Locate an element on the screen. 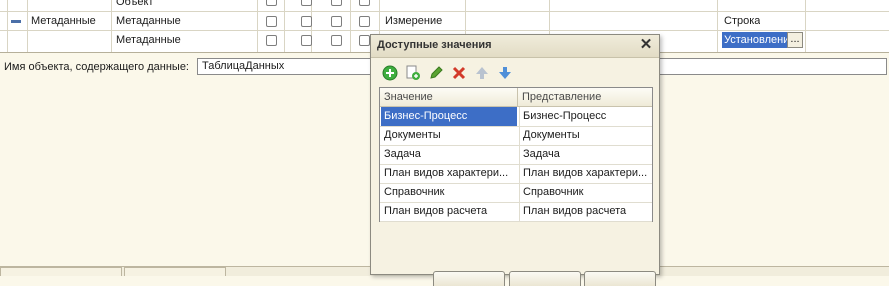  dialog-title-bar: Доступные значения ✕ is located at coordinates (515, 46).